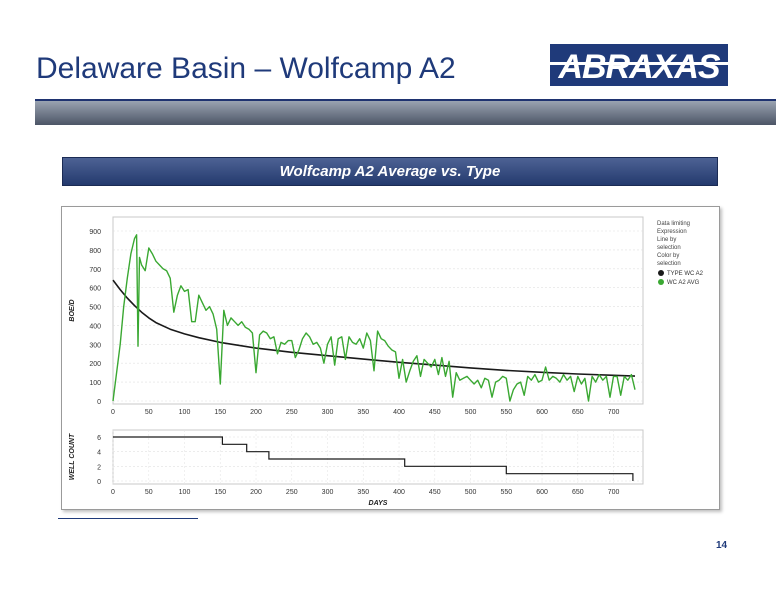 The height and width of the screenshot is (600, 776). What do you see at coordinates (363, 412) in the screenshot?
I see `x-tick-label: 350` at bounding box center [363, 412].